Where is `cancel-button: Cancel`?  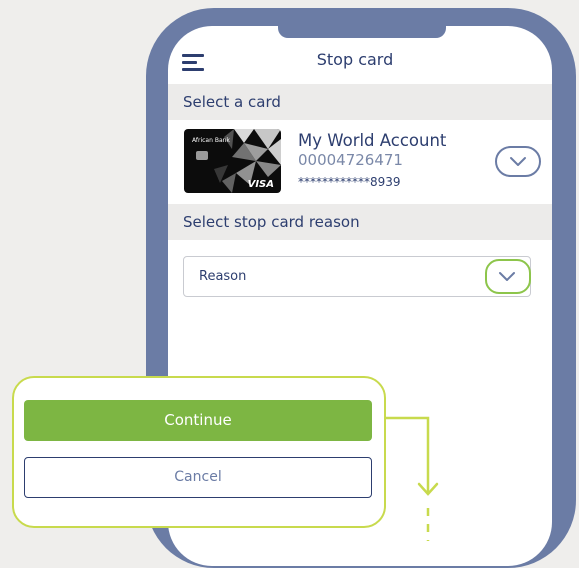 cancel-button: Cancel is located at coordinates (198, 477).